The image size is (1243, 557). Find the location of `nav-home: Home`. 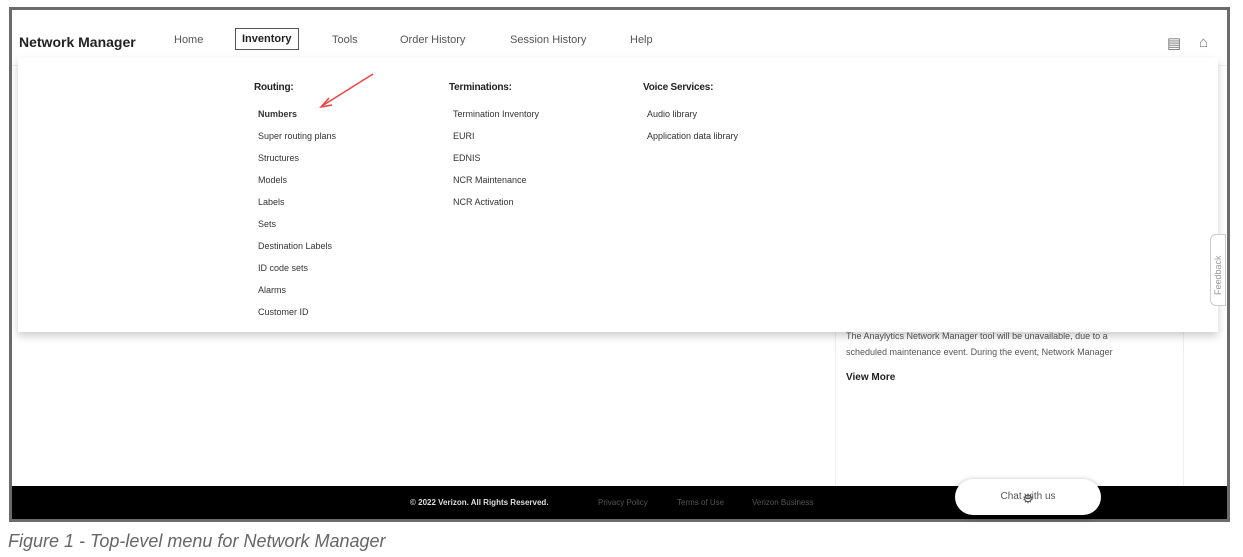

nav-home: Home is located at coordinates (188, 40).